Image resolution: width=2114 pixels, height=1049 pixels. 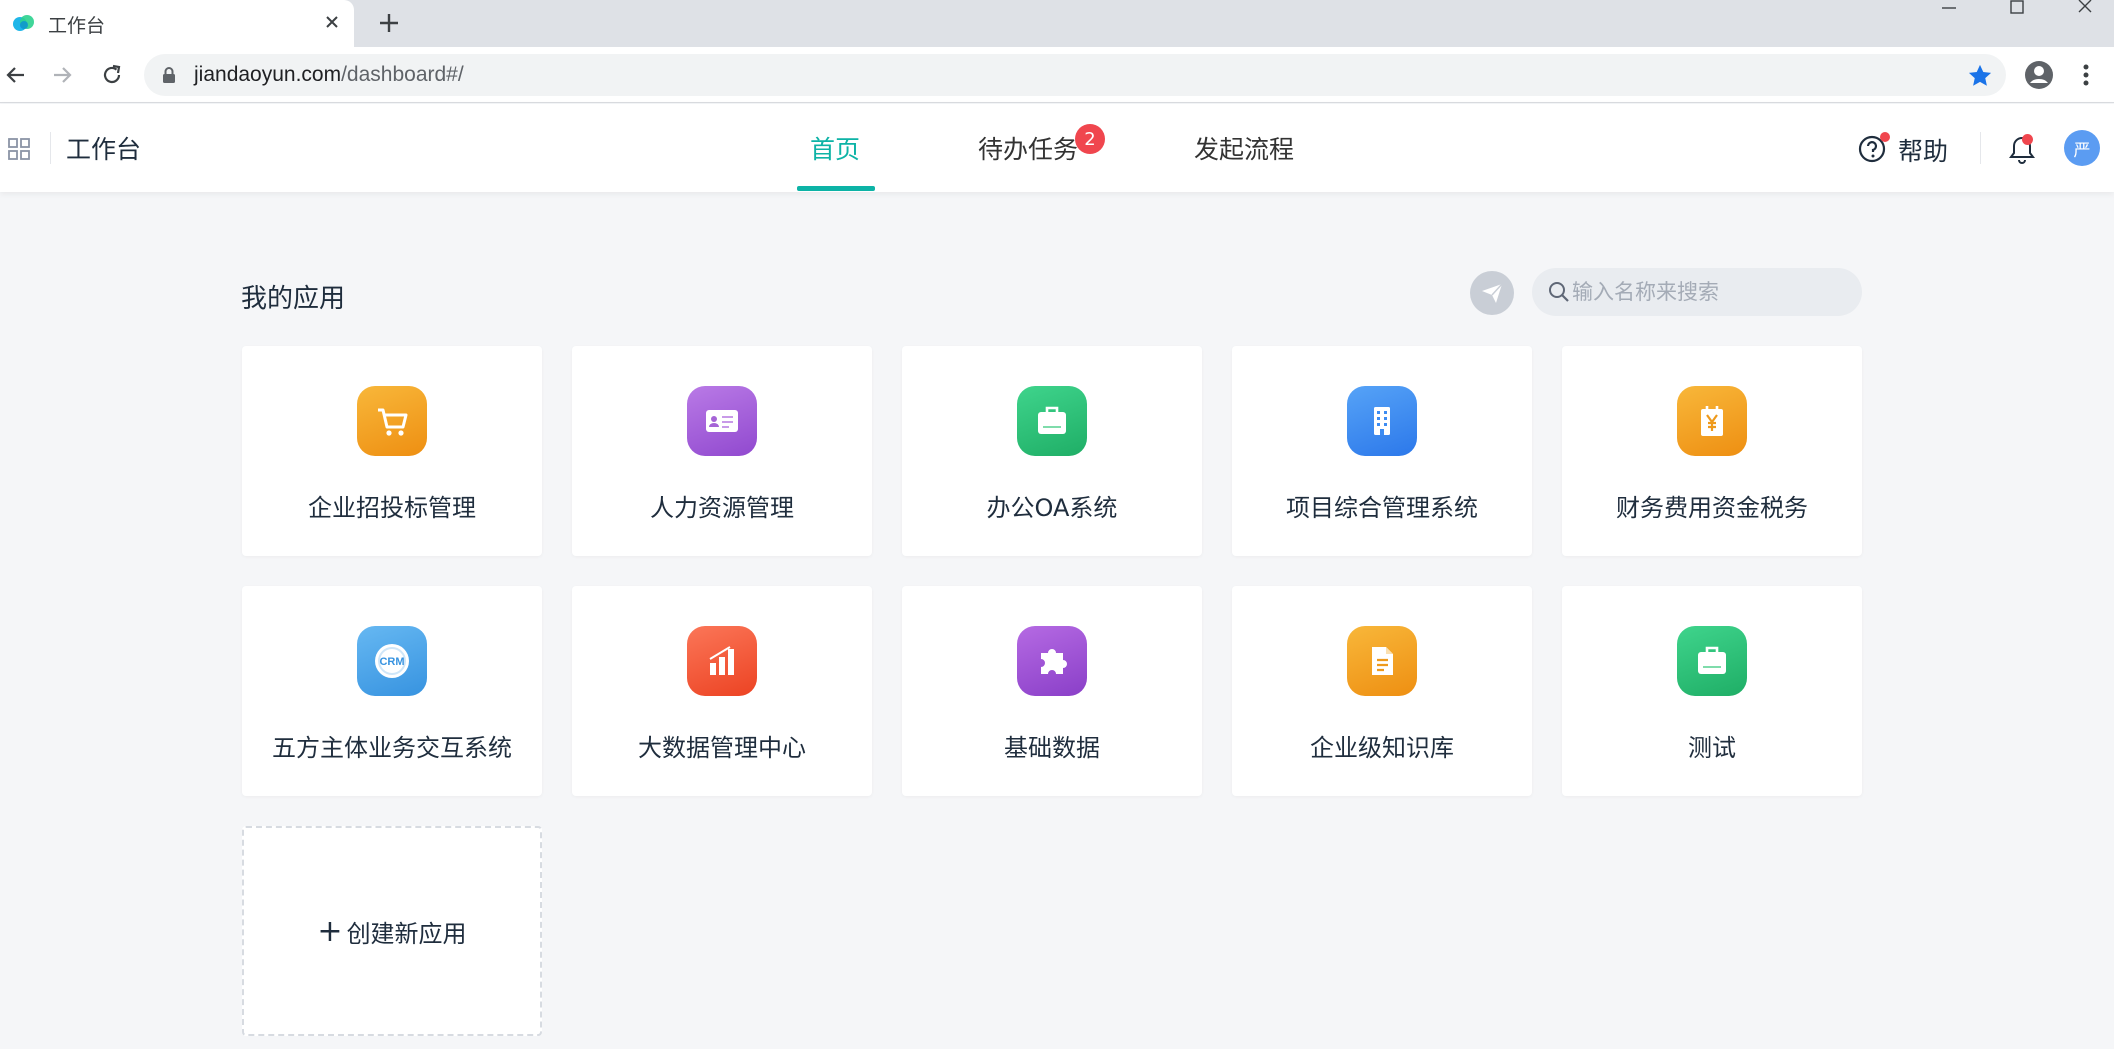 I want to click on app-card: 财务费用资金税务, so click(x=1712, y=451).